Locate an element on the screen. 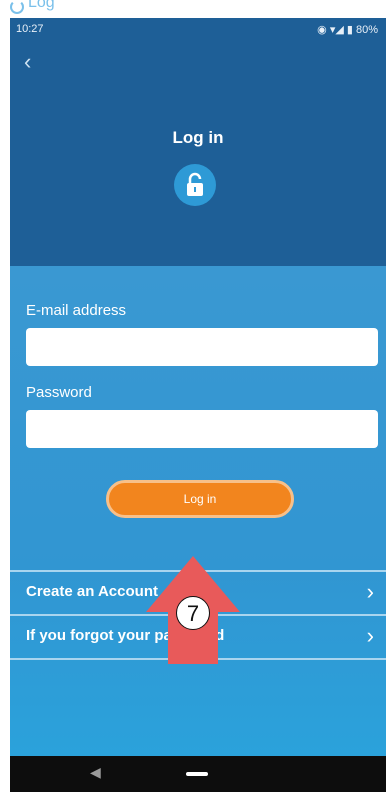 The image size is (386, 792). chevron-left-icon: ‹ is located at coordinates (36, 62).